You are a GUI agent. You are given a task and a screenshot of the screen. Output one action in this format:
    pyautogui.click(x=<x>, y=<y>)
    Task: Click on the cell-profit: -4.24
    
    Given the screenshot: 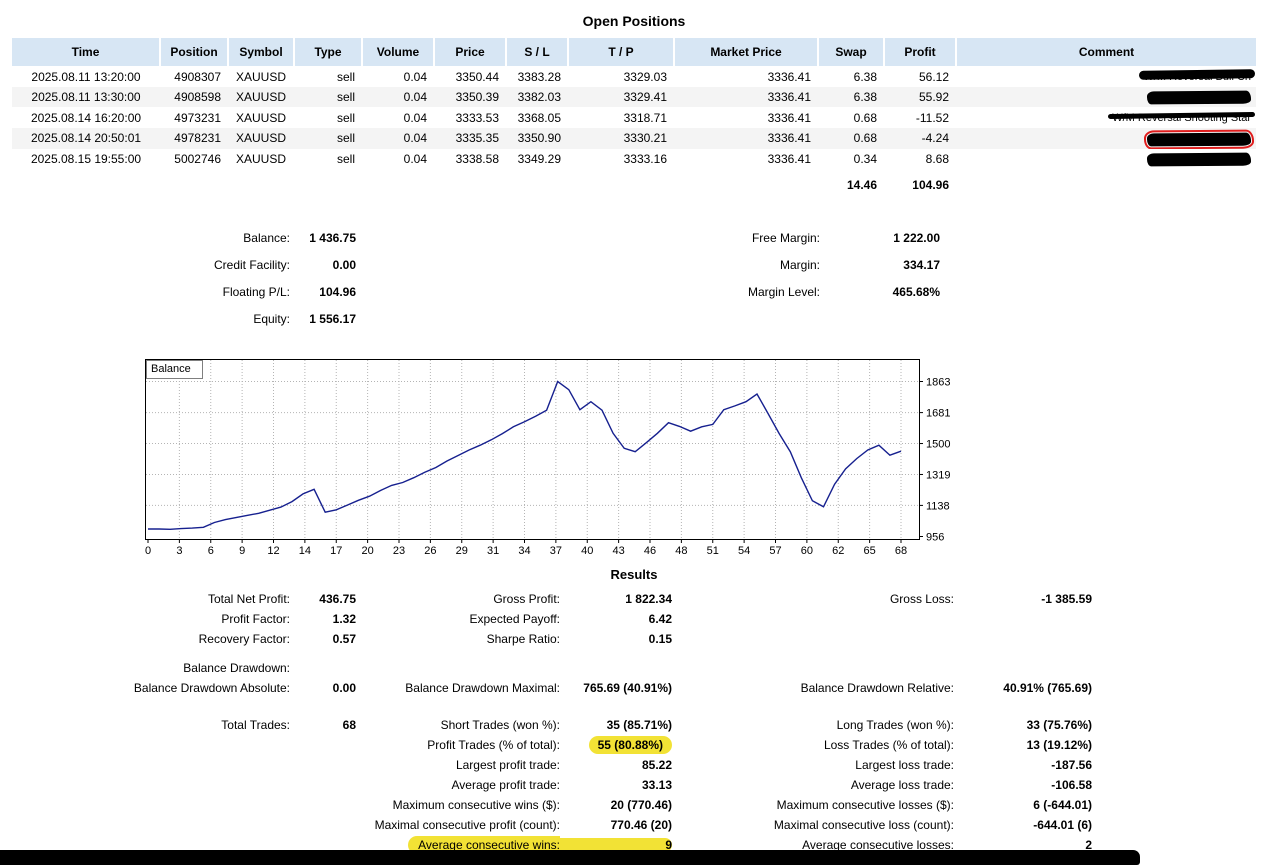 What is the action you would take?
    pyautogui.click(x=920, y=138)
    